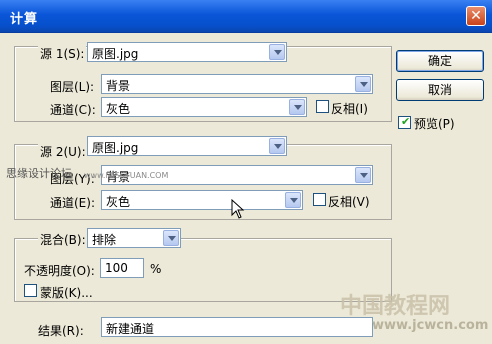 The height and width of the screenshot is (344, 492). What do you see at coordinates (118, 86) in the screenshot?
I see `source1-layer-value: 背景` at bounding box center [118, 86].